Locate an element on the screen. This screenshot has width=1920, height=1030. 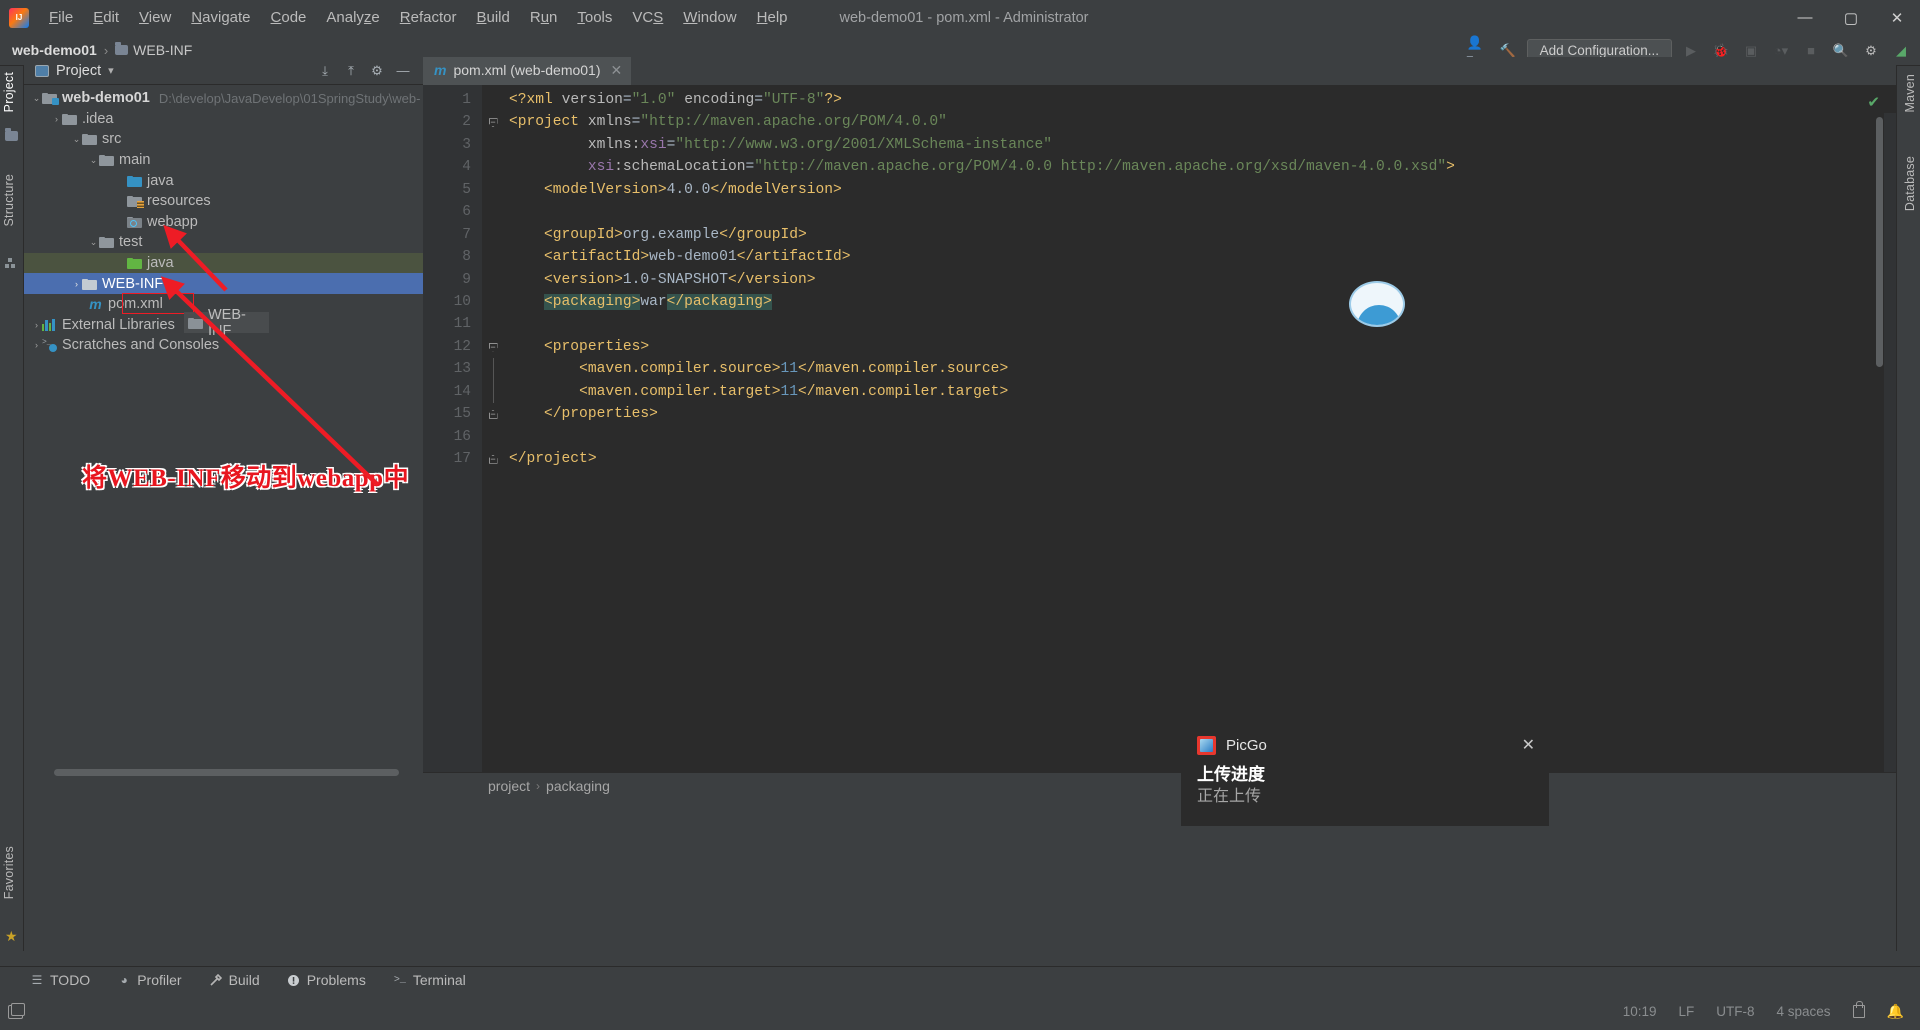
breadcrumb-packaging-element: packaging is located at coordinates (578, 786).